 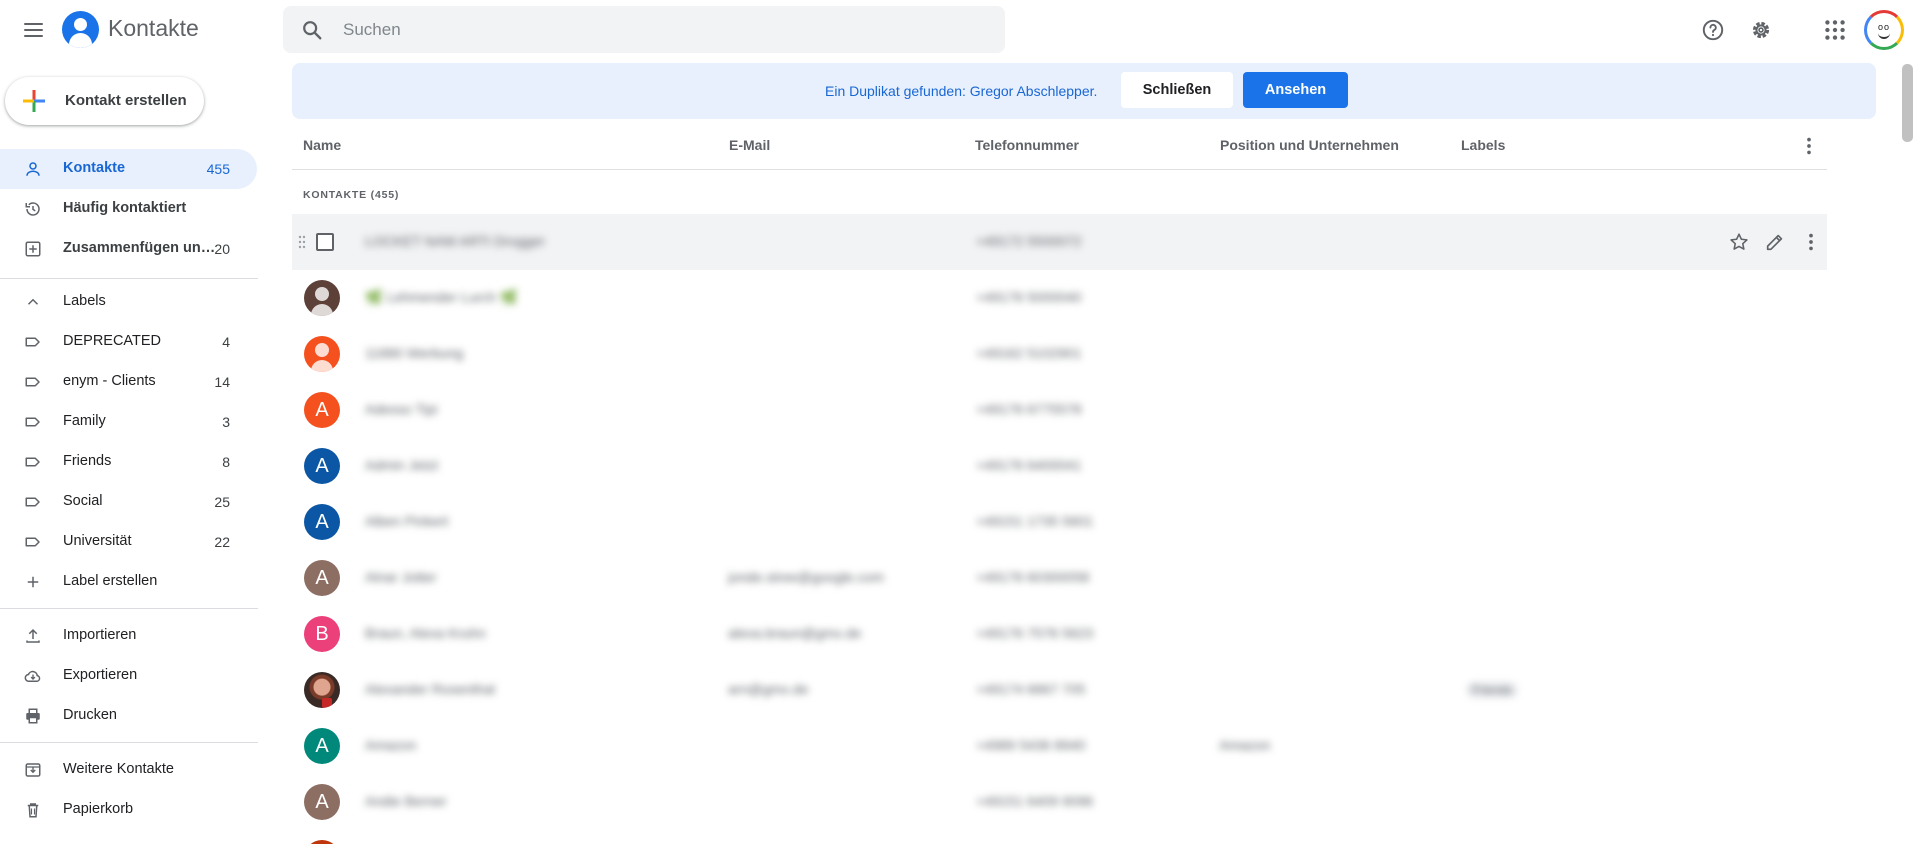 I want to click on search-input, so click(x=663, y=29).